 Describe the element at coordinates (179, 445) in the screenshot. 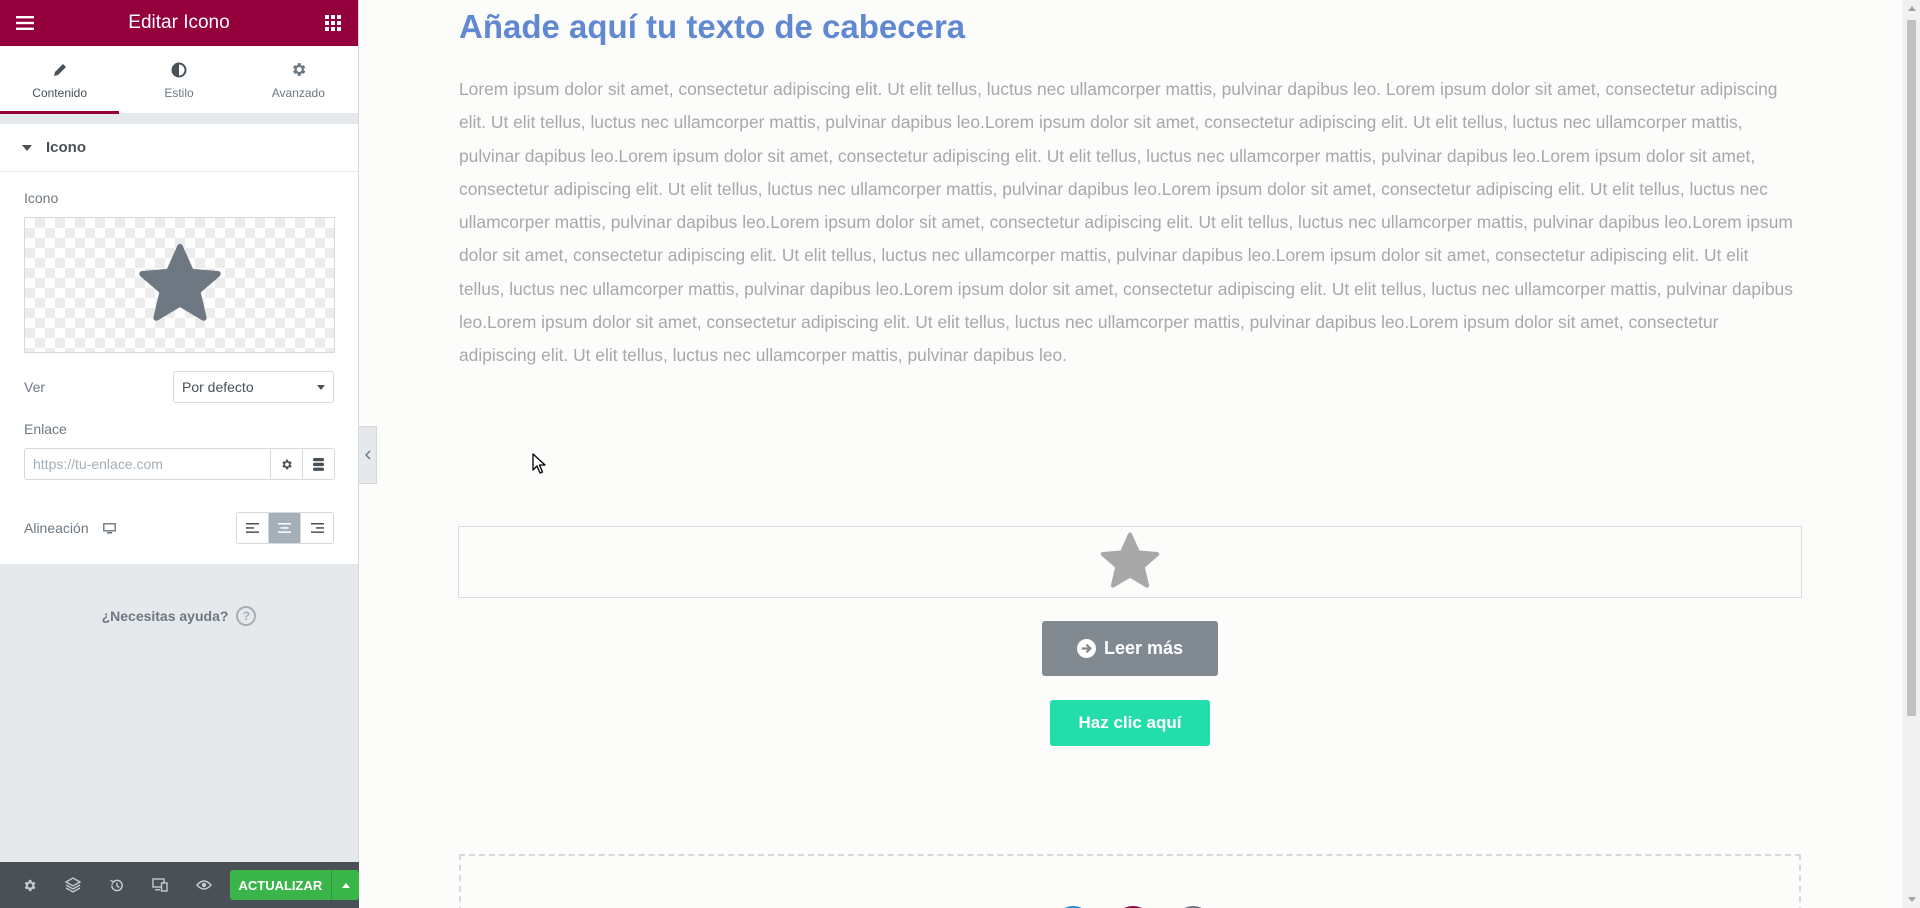

I see `link-control: Enlace` at that location.